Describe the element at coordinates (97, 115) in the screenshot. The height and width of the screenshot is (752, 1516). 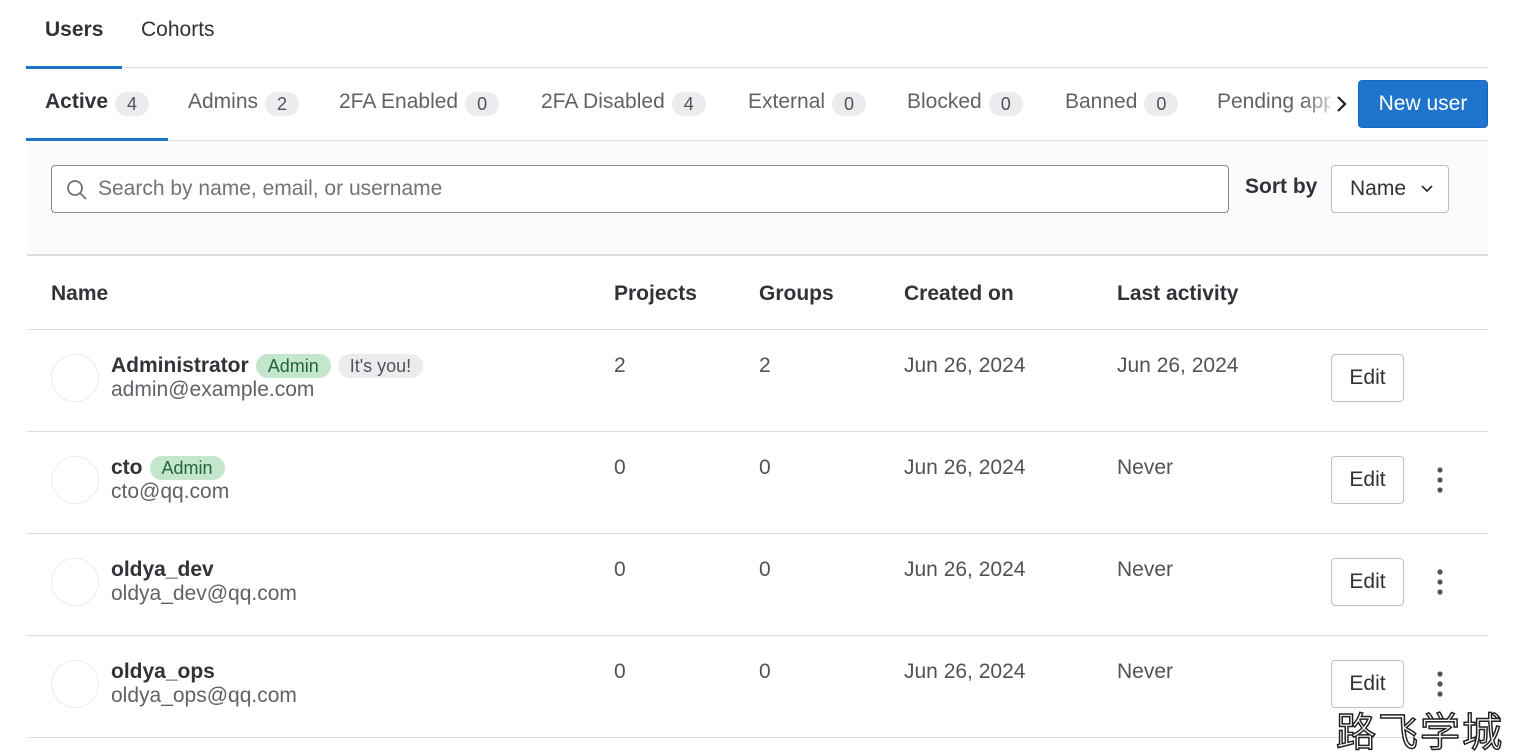
I see `tab-active: Active 4` at that location.